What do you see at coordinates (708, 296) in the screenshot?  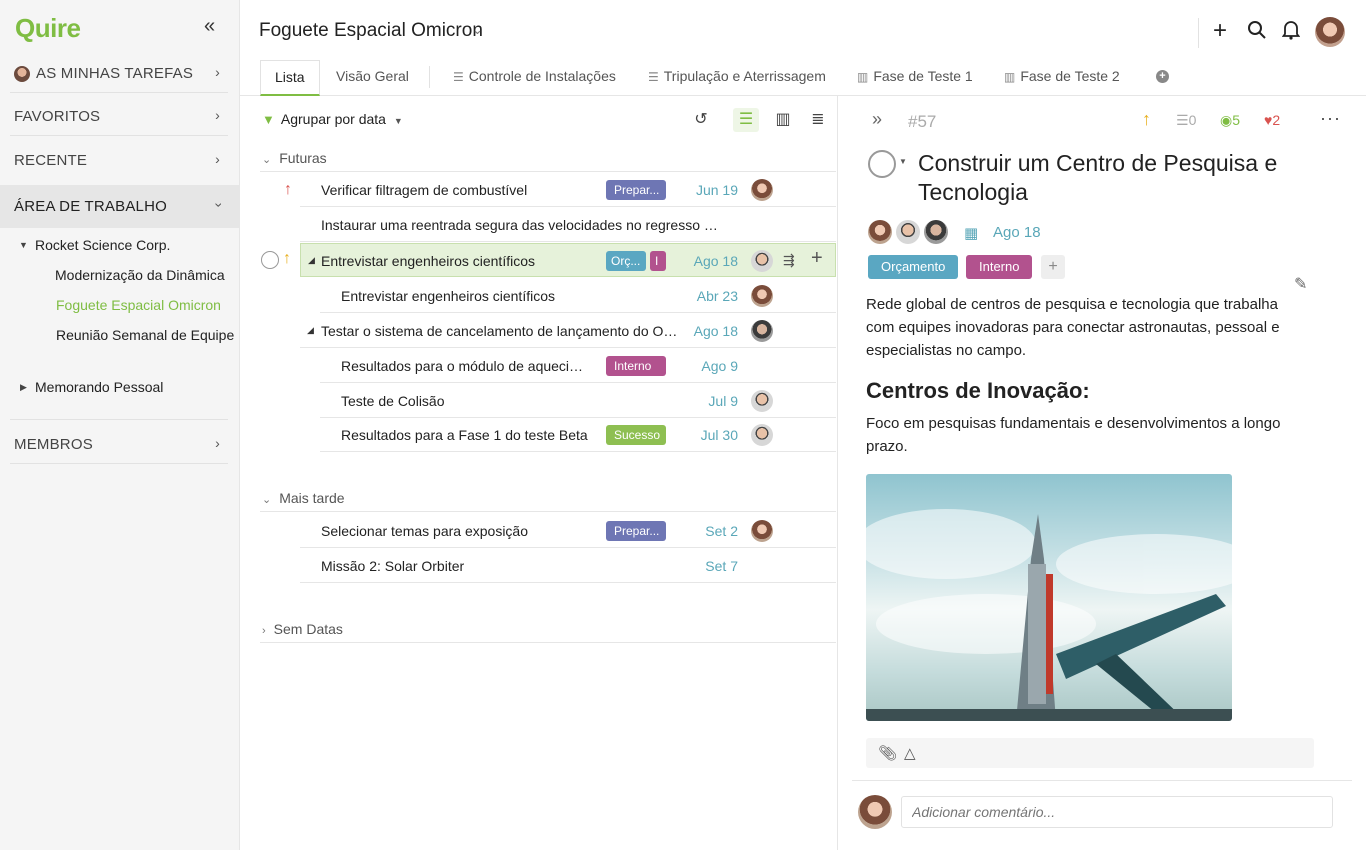 I see `due-date: Abr 23` at bounding box center [708, 296].